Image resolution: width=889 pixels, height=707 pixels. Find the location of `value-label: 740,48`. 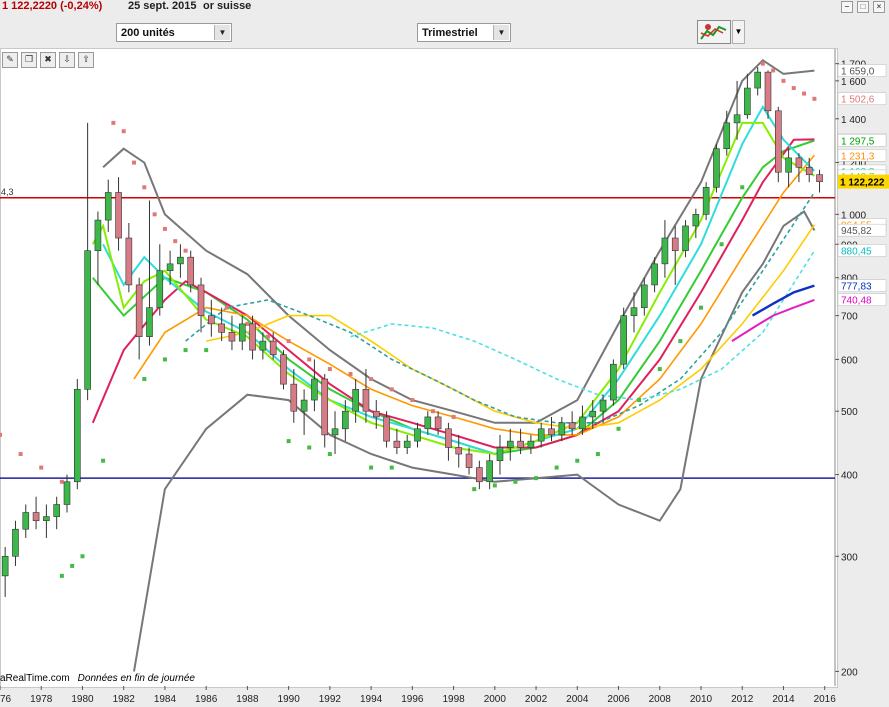

value-label: 740,48 is located at coordinates (856, 301).